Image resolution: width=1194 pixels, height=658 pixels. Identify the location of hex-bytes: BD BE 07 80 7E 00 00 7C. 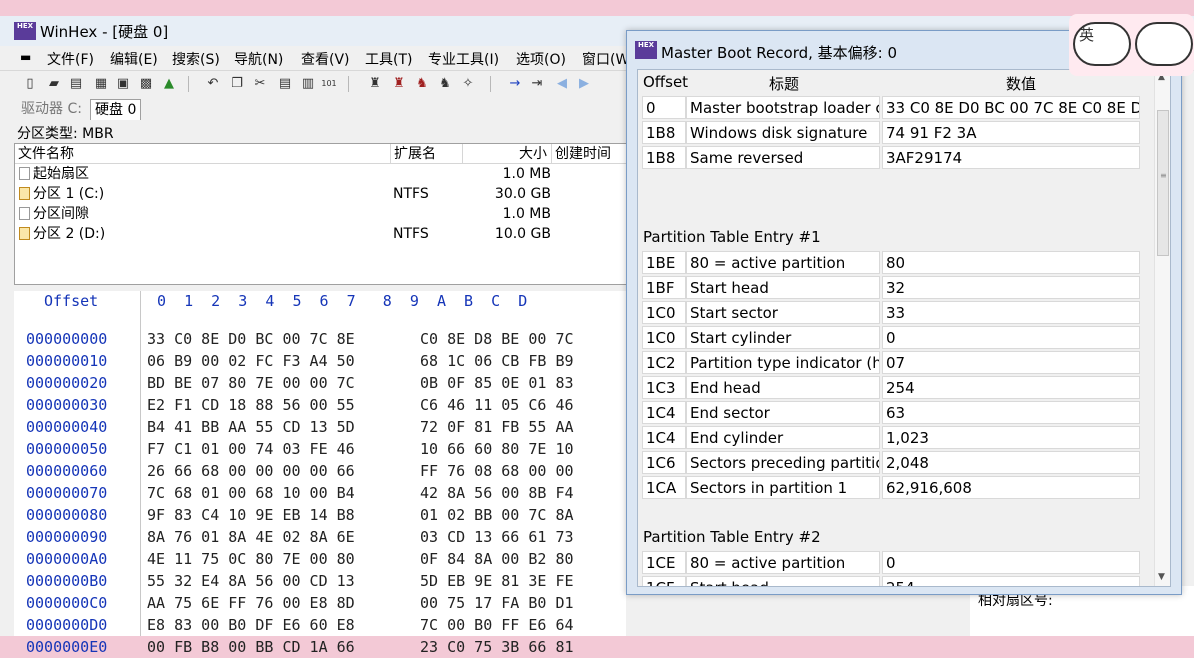
(251, 383).